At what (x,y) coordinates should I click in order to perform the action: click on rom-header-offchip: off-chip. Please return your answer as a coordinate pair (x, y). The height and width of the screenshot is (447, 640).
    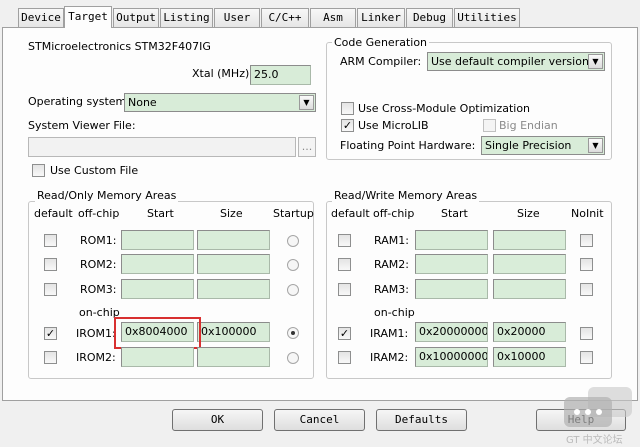
    Looking at the image, I should click on (99, 213).